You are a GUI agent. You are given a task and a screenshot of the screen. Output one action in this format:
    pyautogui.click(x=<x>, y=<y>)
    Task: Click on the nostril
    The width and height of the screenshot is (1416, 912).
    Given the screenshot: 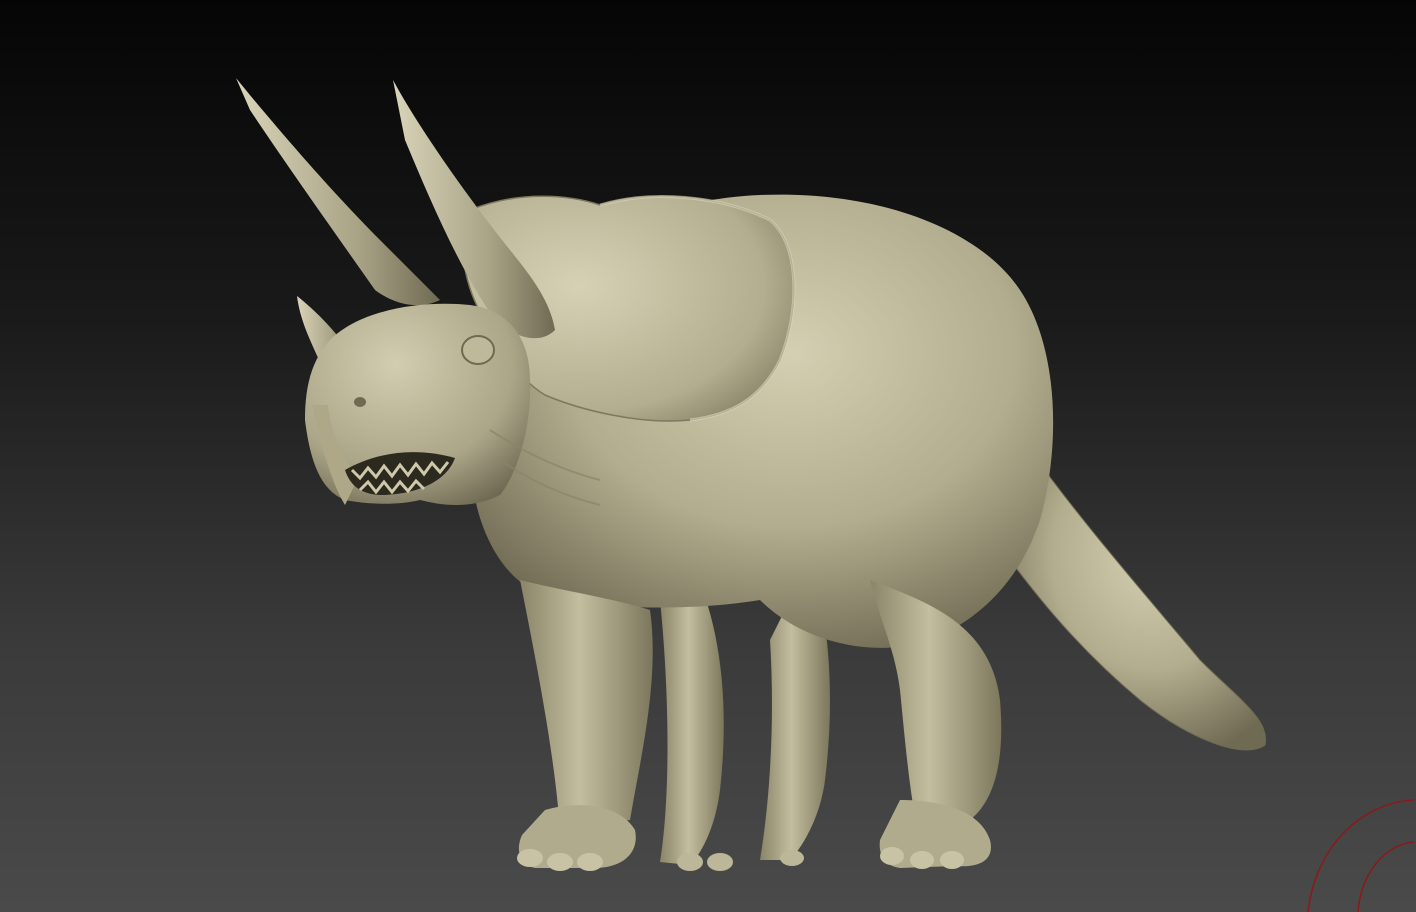 What is the action you would take?
    pyautogui.click(x=360, y=402)
    